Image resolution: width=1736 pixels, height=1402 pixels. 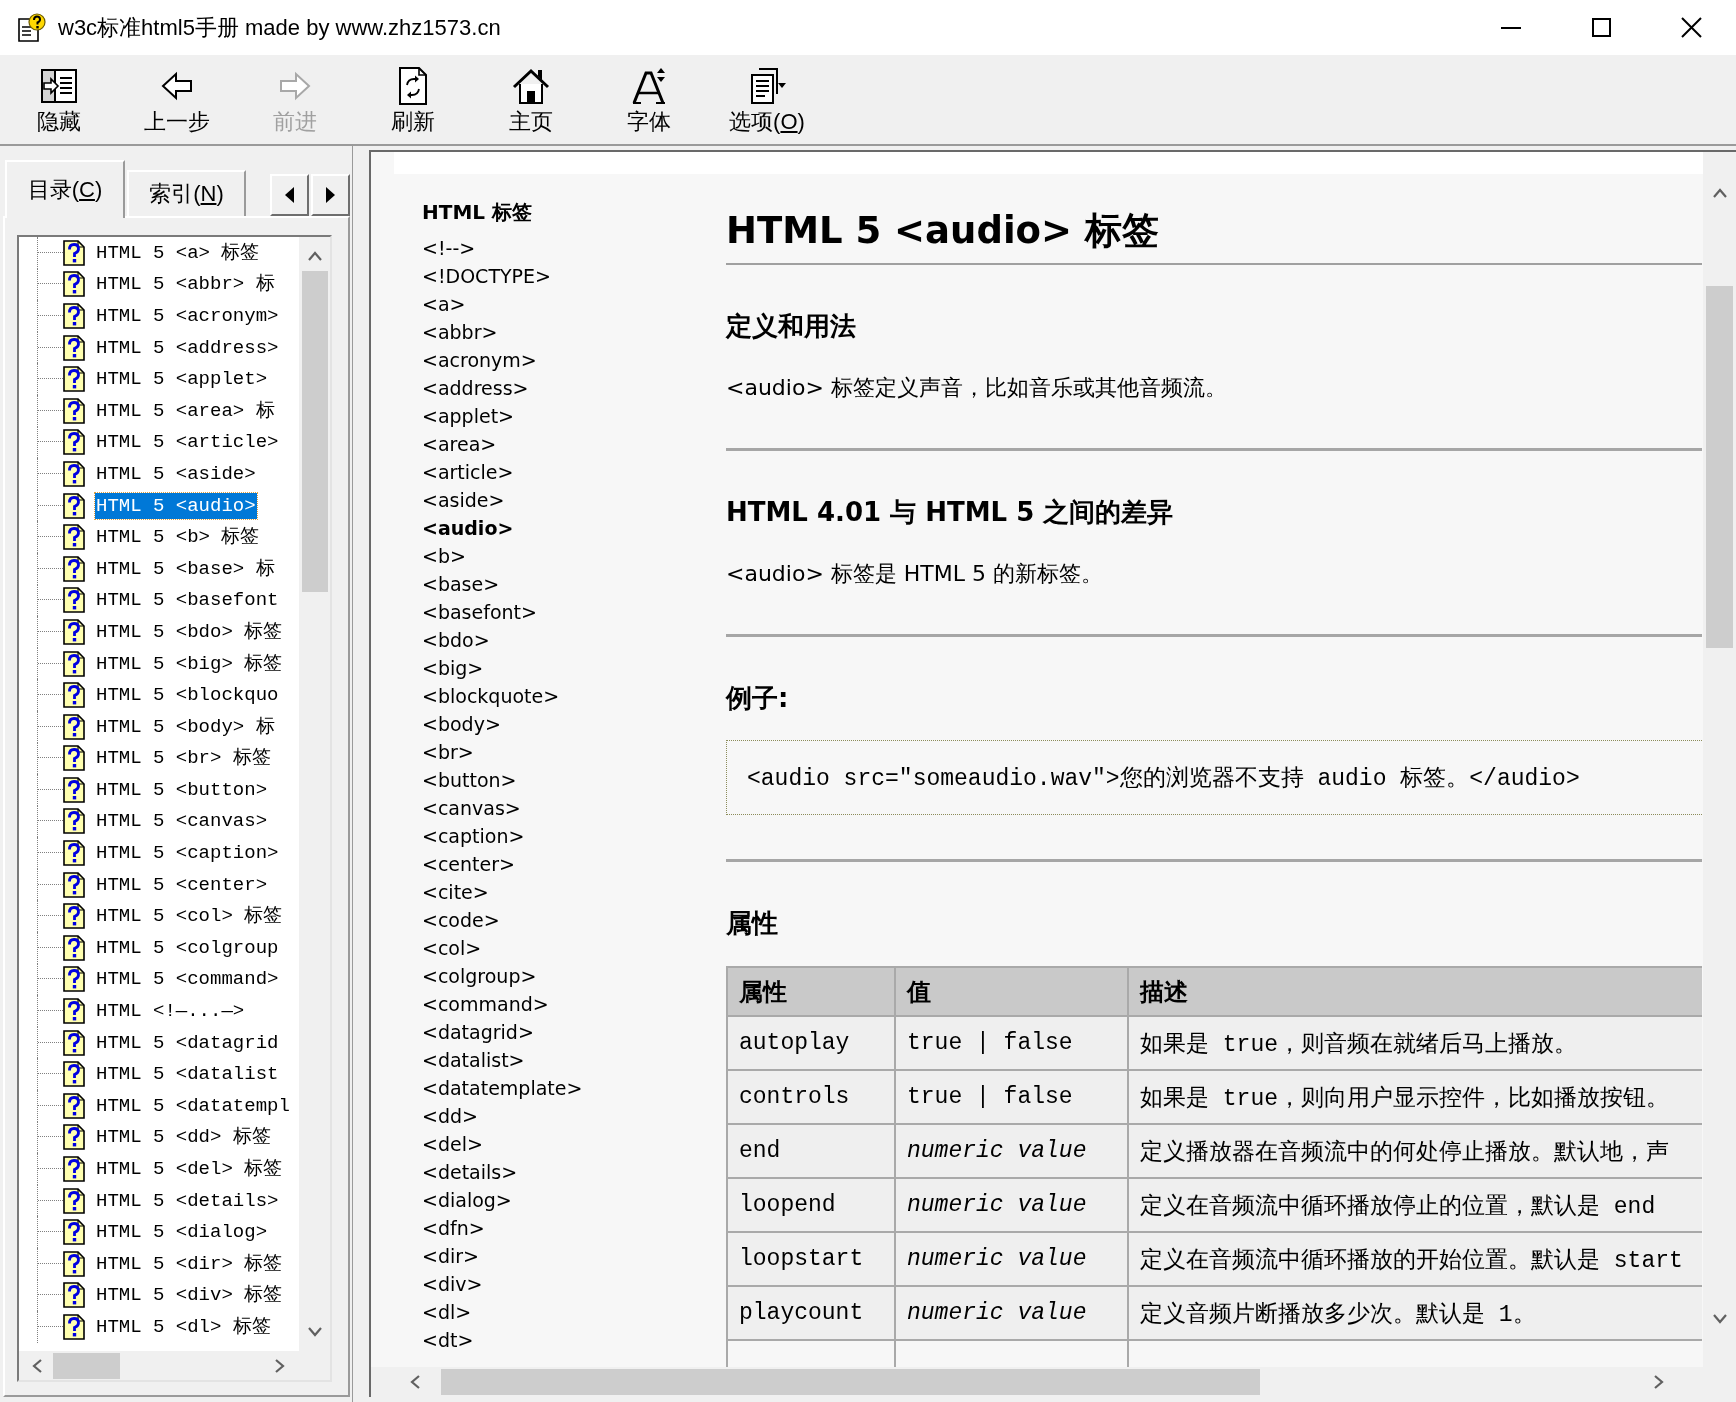 What do you see at coordinates (478, 1032) in the screenshot?
I see `tag-link: <datagrid>` at bounding box center [478, 1032].